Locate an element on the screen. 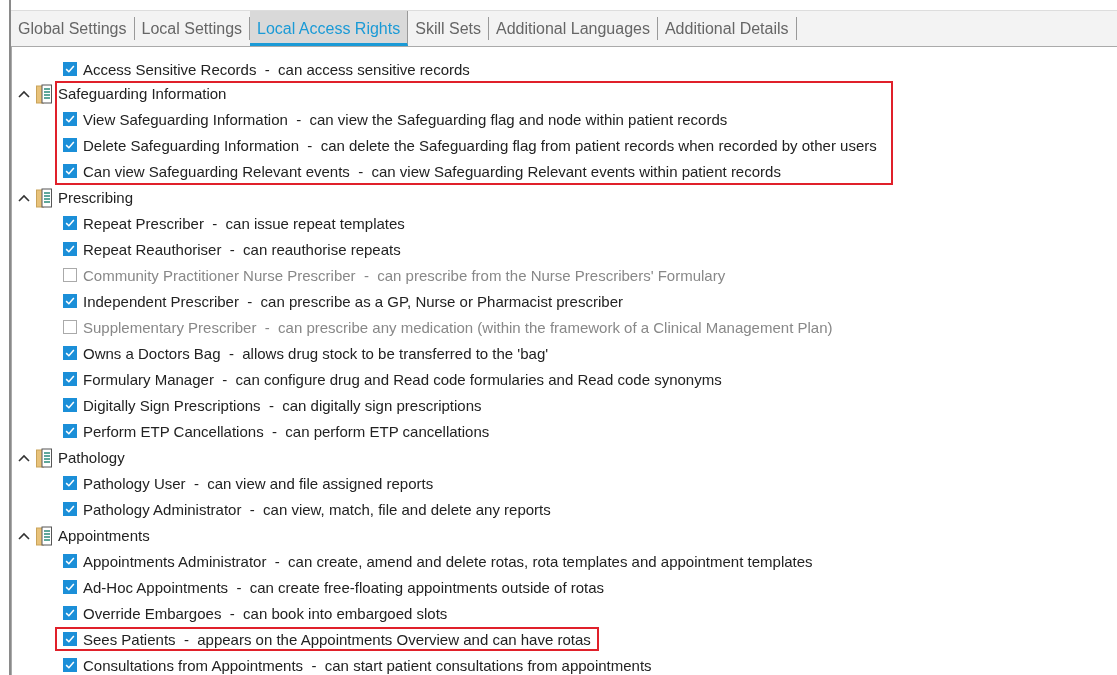  group-label: Appointments is located at coordinates (104, 536).